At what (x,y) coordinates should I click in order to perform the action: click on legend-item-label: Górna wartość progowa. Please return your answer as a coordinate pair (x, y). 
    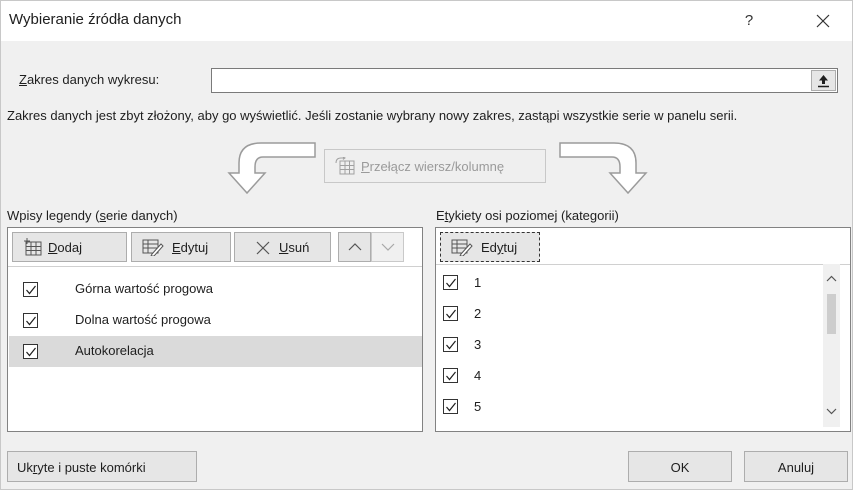
    Looking at the image, I should click on (144, 288).